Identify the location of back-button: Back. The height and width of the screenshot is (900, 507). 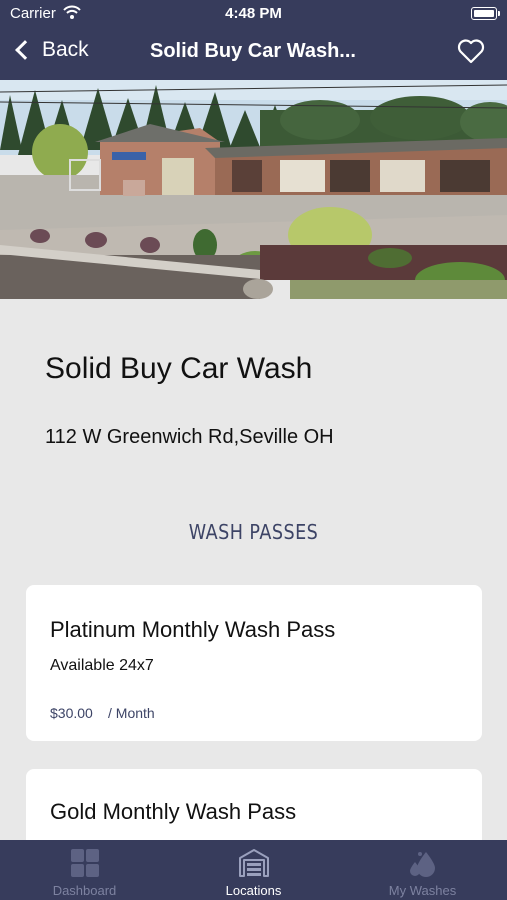
(51, 50).